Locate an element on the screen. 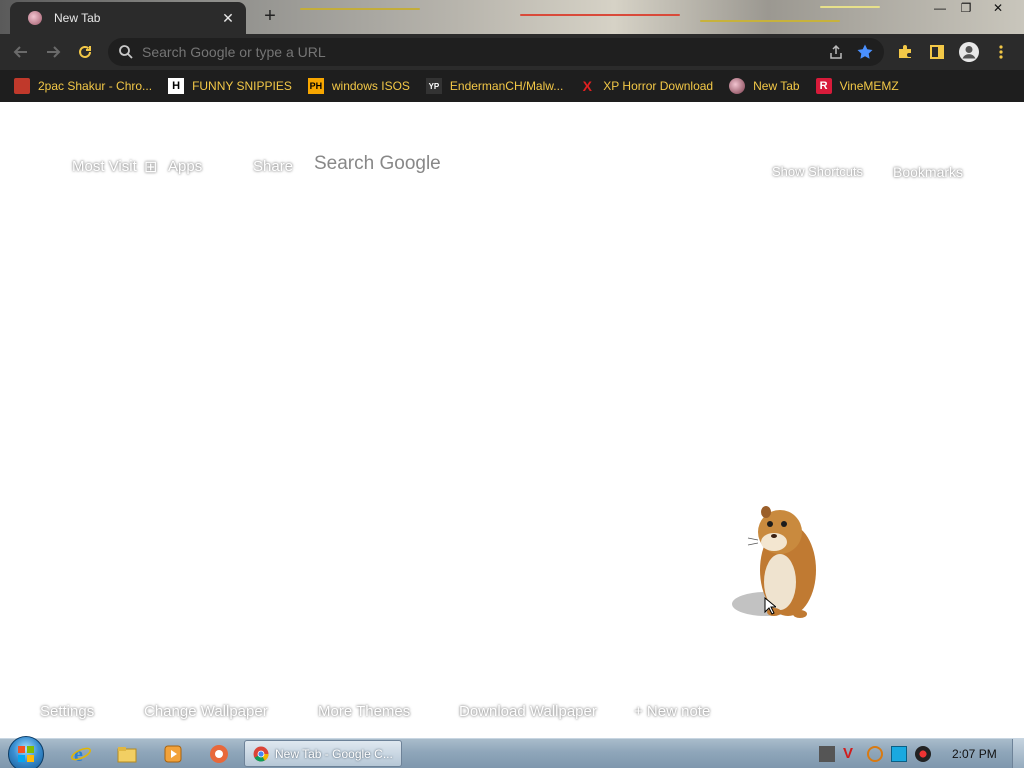 This screenshot has height=768, width=1024. bookmark-x-icon: X is located at coordinates (587, 86).